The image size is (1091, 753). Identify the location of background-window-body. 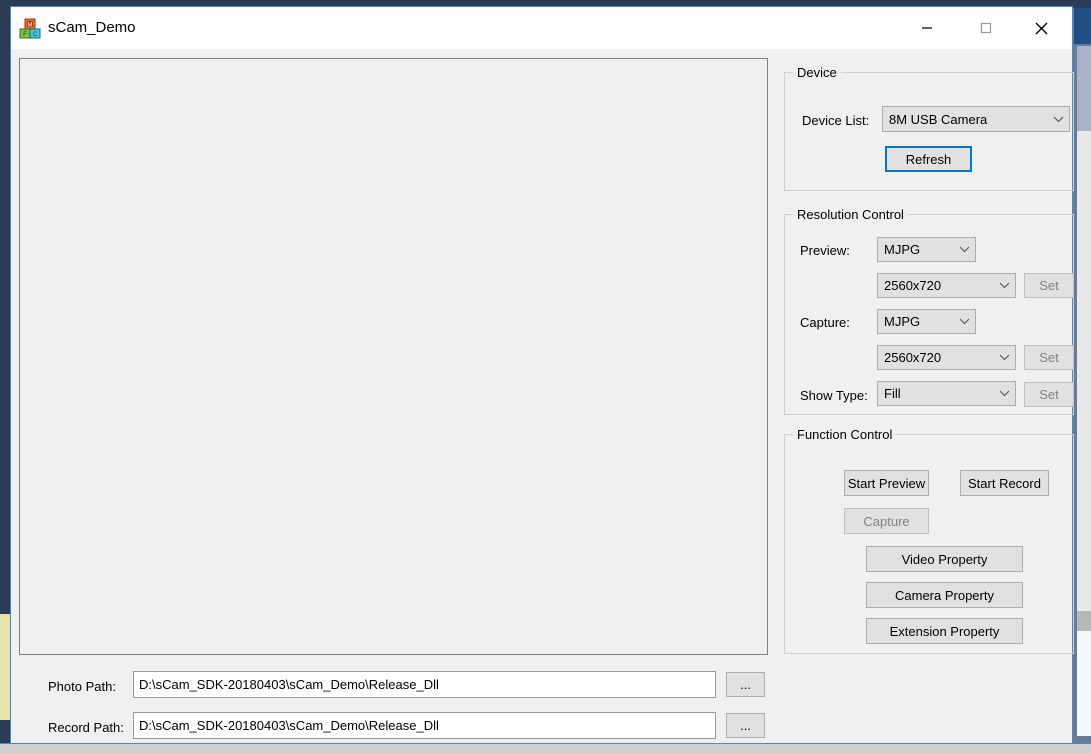
(1084, 371).